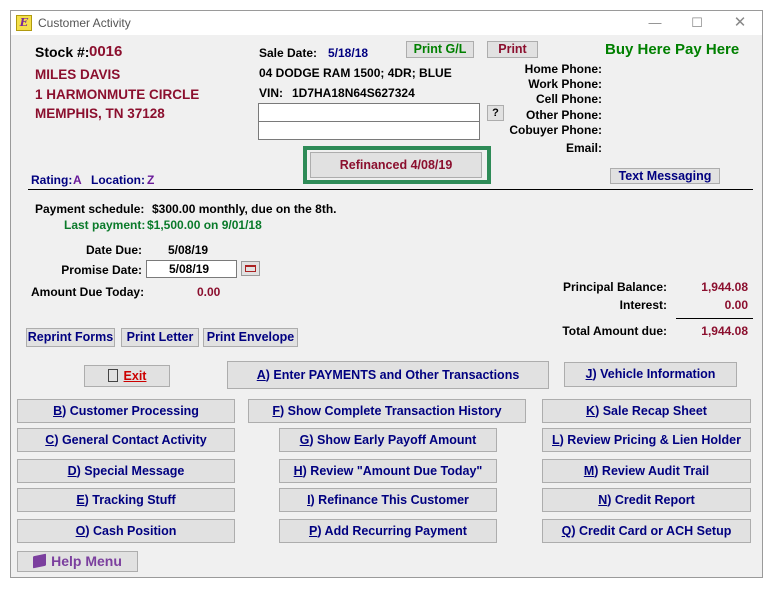 The width and height of the screenshot is (769, 589). I want to click on work-phone-label: Work Phone:, so click(565, 84).